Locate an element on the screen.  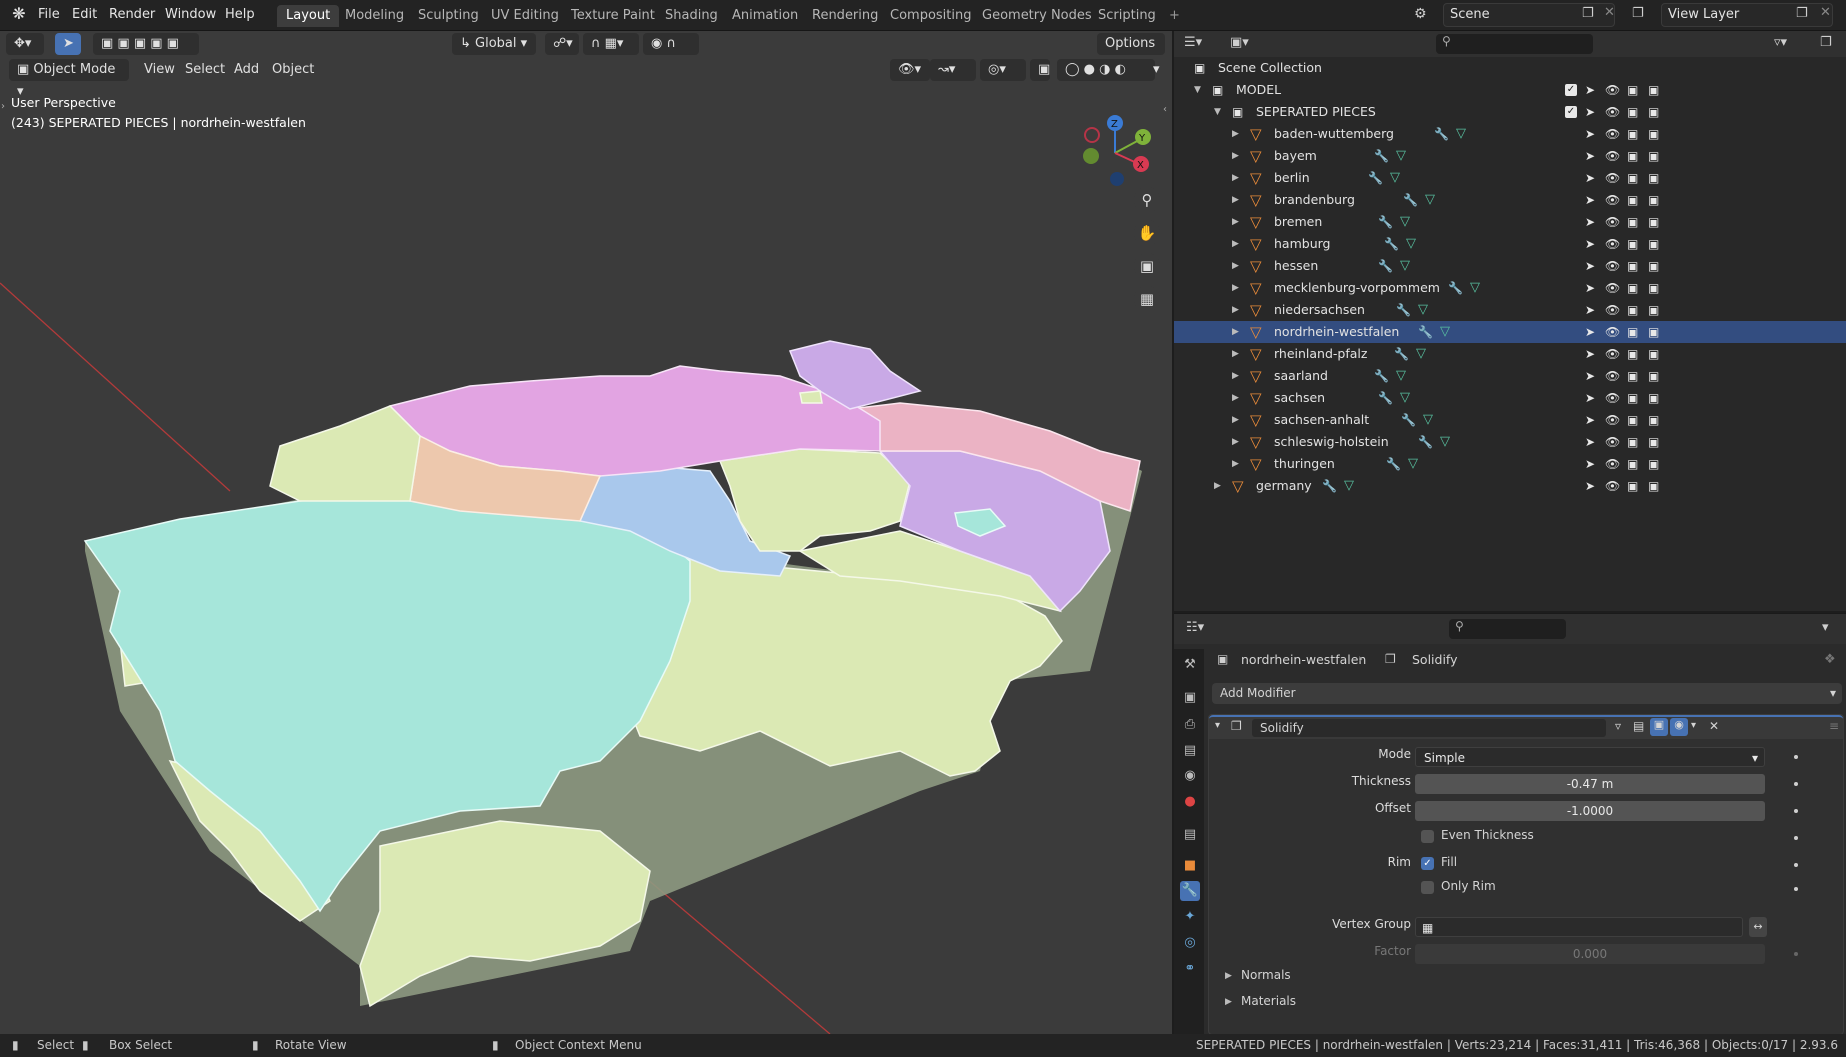
outliner-search-input: ⚲ is located at coordinates (1514, 44).